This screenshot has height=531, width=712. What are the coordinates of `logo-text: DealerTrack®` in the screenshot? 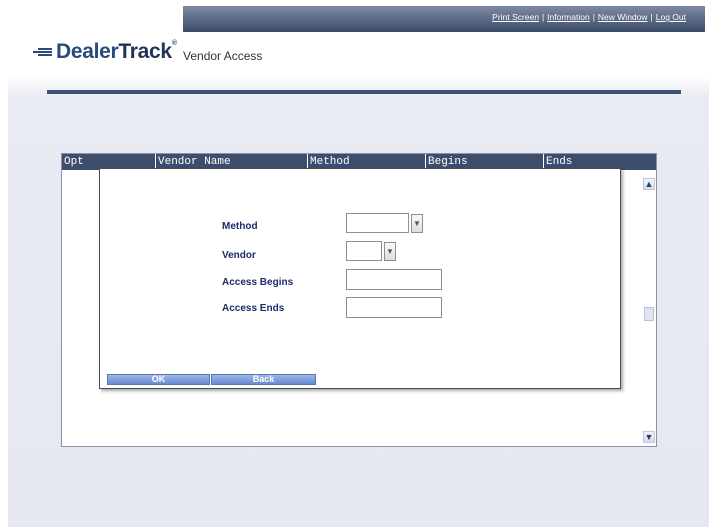 It's located at (116, 52).